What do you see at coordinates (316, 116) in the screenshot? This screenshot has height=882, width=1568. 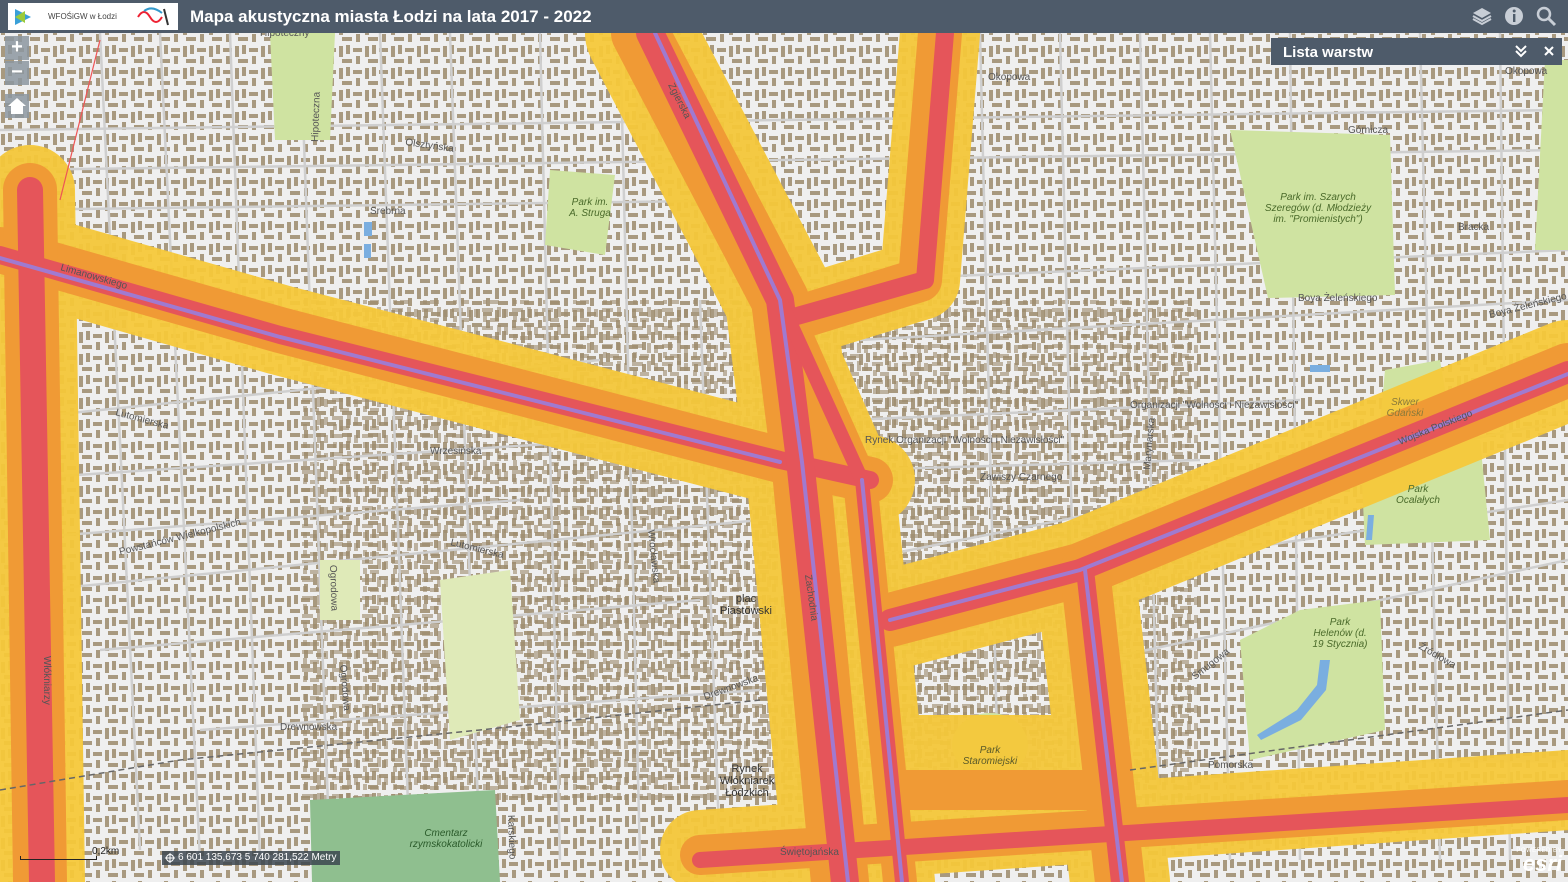 I see `street-hipoteczna: Hipoteczna` at bounding box center [316, 116].